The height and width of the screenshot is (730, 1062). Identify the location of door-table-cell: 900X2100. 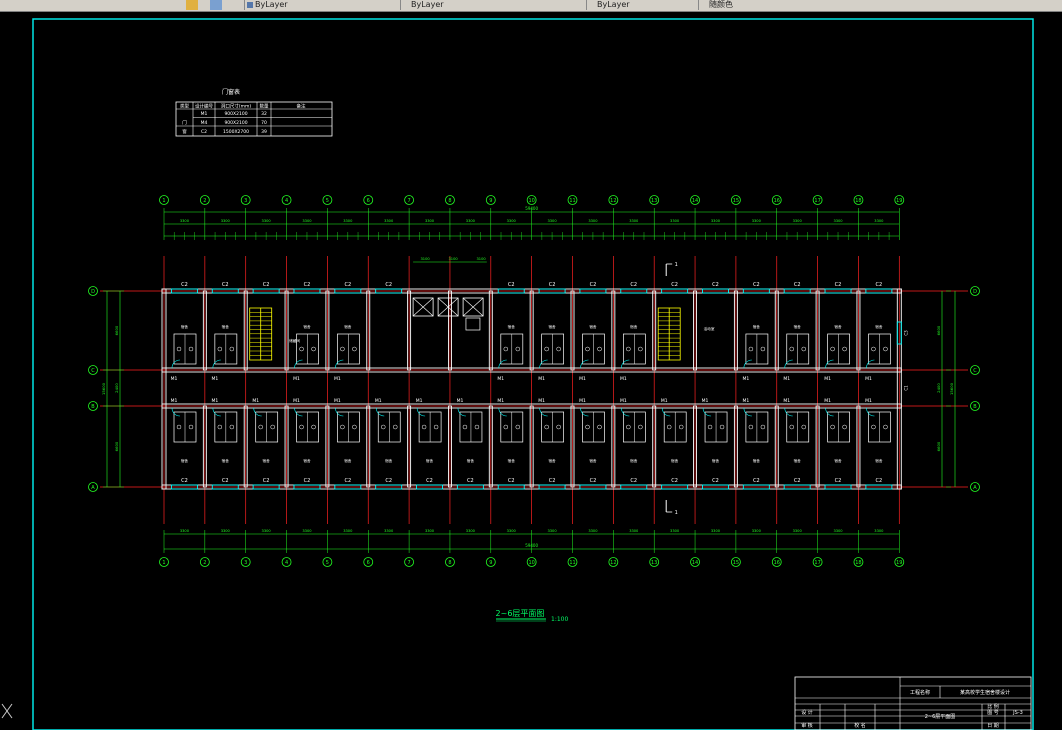
(235, 114).